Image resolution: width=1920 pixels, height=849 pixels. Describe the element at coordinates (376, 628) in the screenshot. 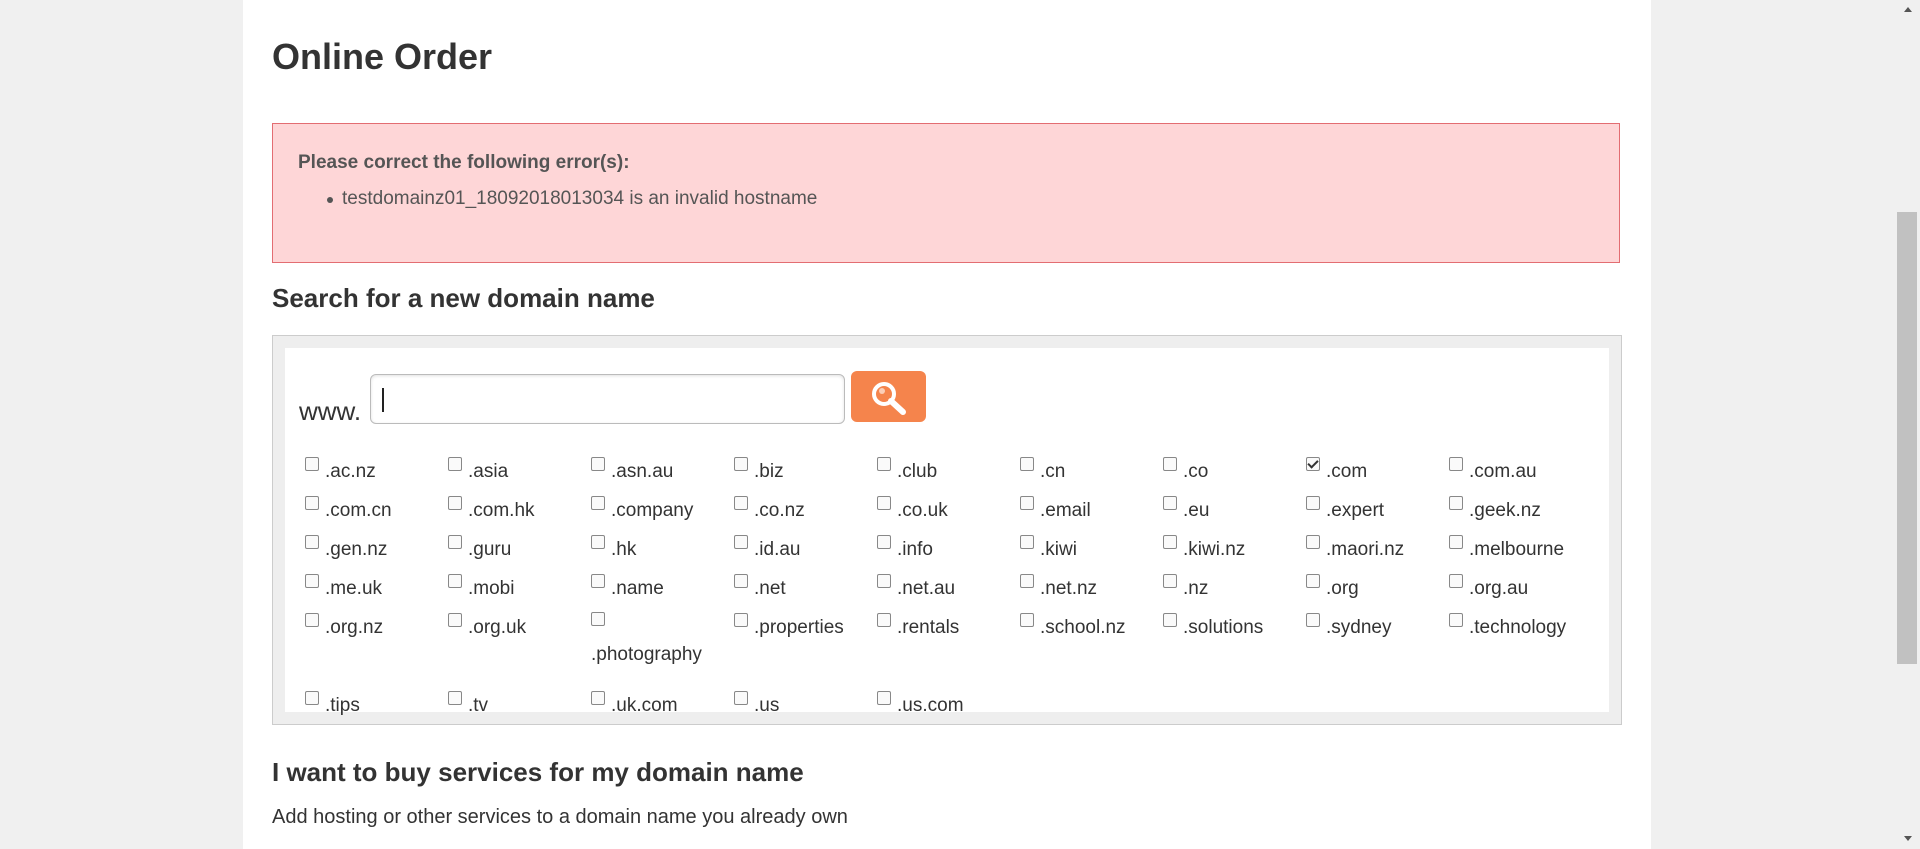

I see `tld-option: .org.nz` at that location.